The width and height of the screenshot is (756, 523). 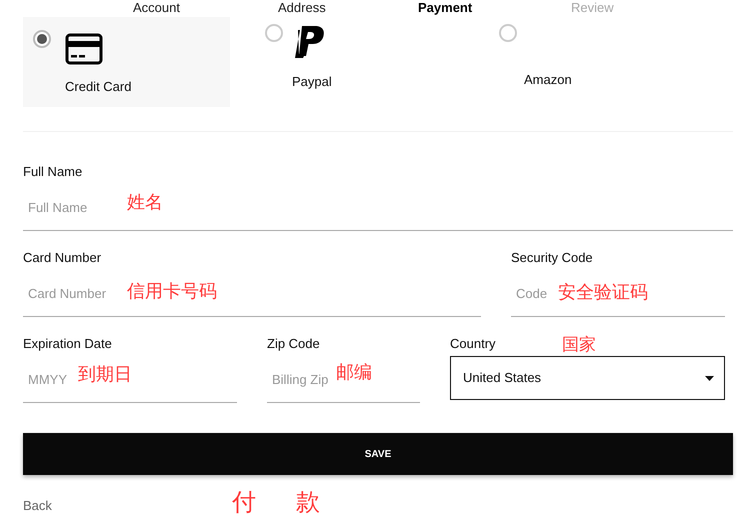 I want to click on save-button: SAVE, so click(x=378, y=454).